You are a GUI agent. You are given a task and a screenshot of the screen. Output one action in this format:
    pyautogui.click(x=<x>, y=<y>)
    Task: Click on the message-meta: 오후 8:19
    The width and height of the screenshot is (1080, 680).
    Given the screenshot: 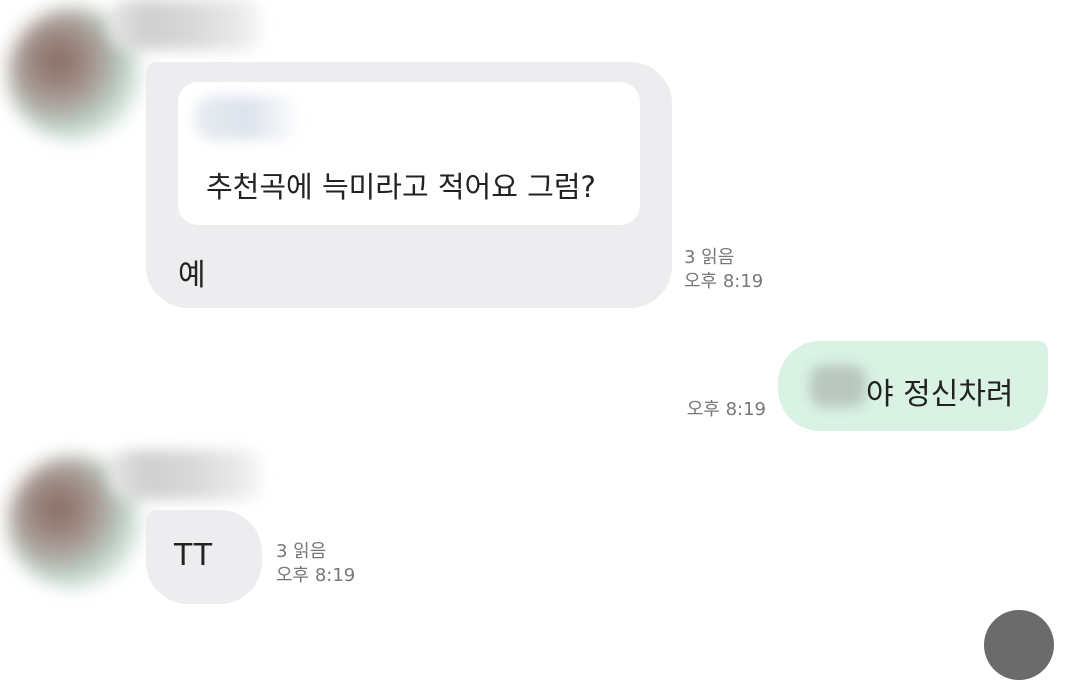 What is the action you would take?
    pyautogui.click(x=713, y=410)
    